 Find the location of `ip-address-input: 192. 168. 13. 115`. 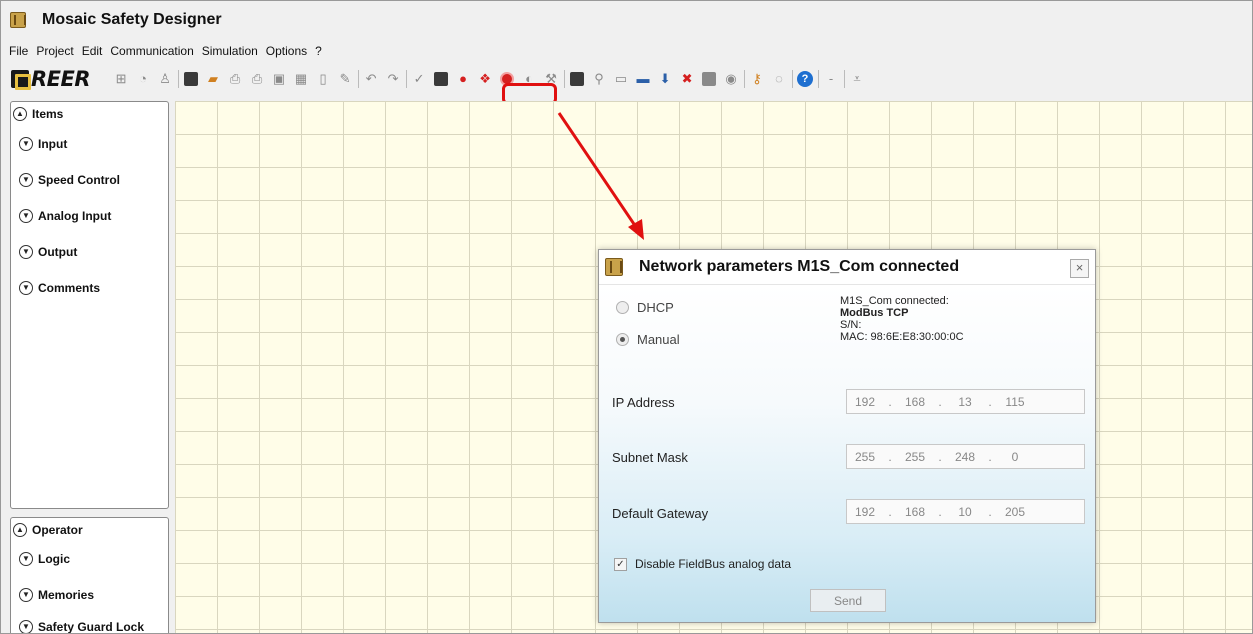

ip-address-input: 192. 168. 13. 115 is located at coordinates (965, 401).